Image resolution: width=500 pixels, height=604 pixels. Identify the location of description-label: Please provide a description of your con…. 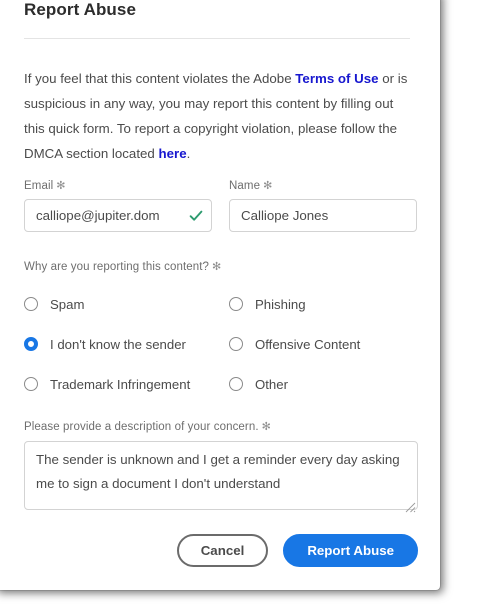
(221, 426).